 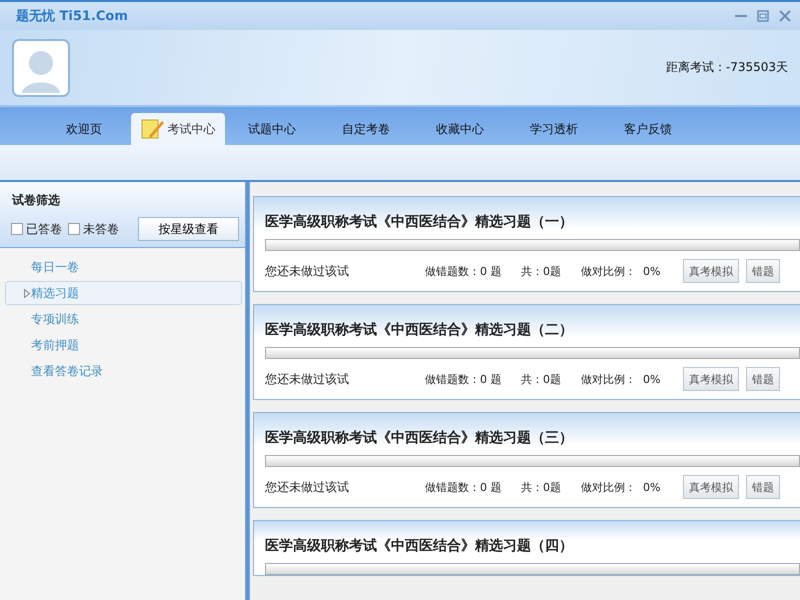 What do you see at coordinates (648, 129) in the screenshot?
I see `nav-tab: 客户反馈` at bounding box center [648, 129].